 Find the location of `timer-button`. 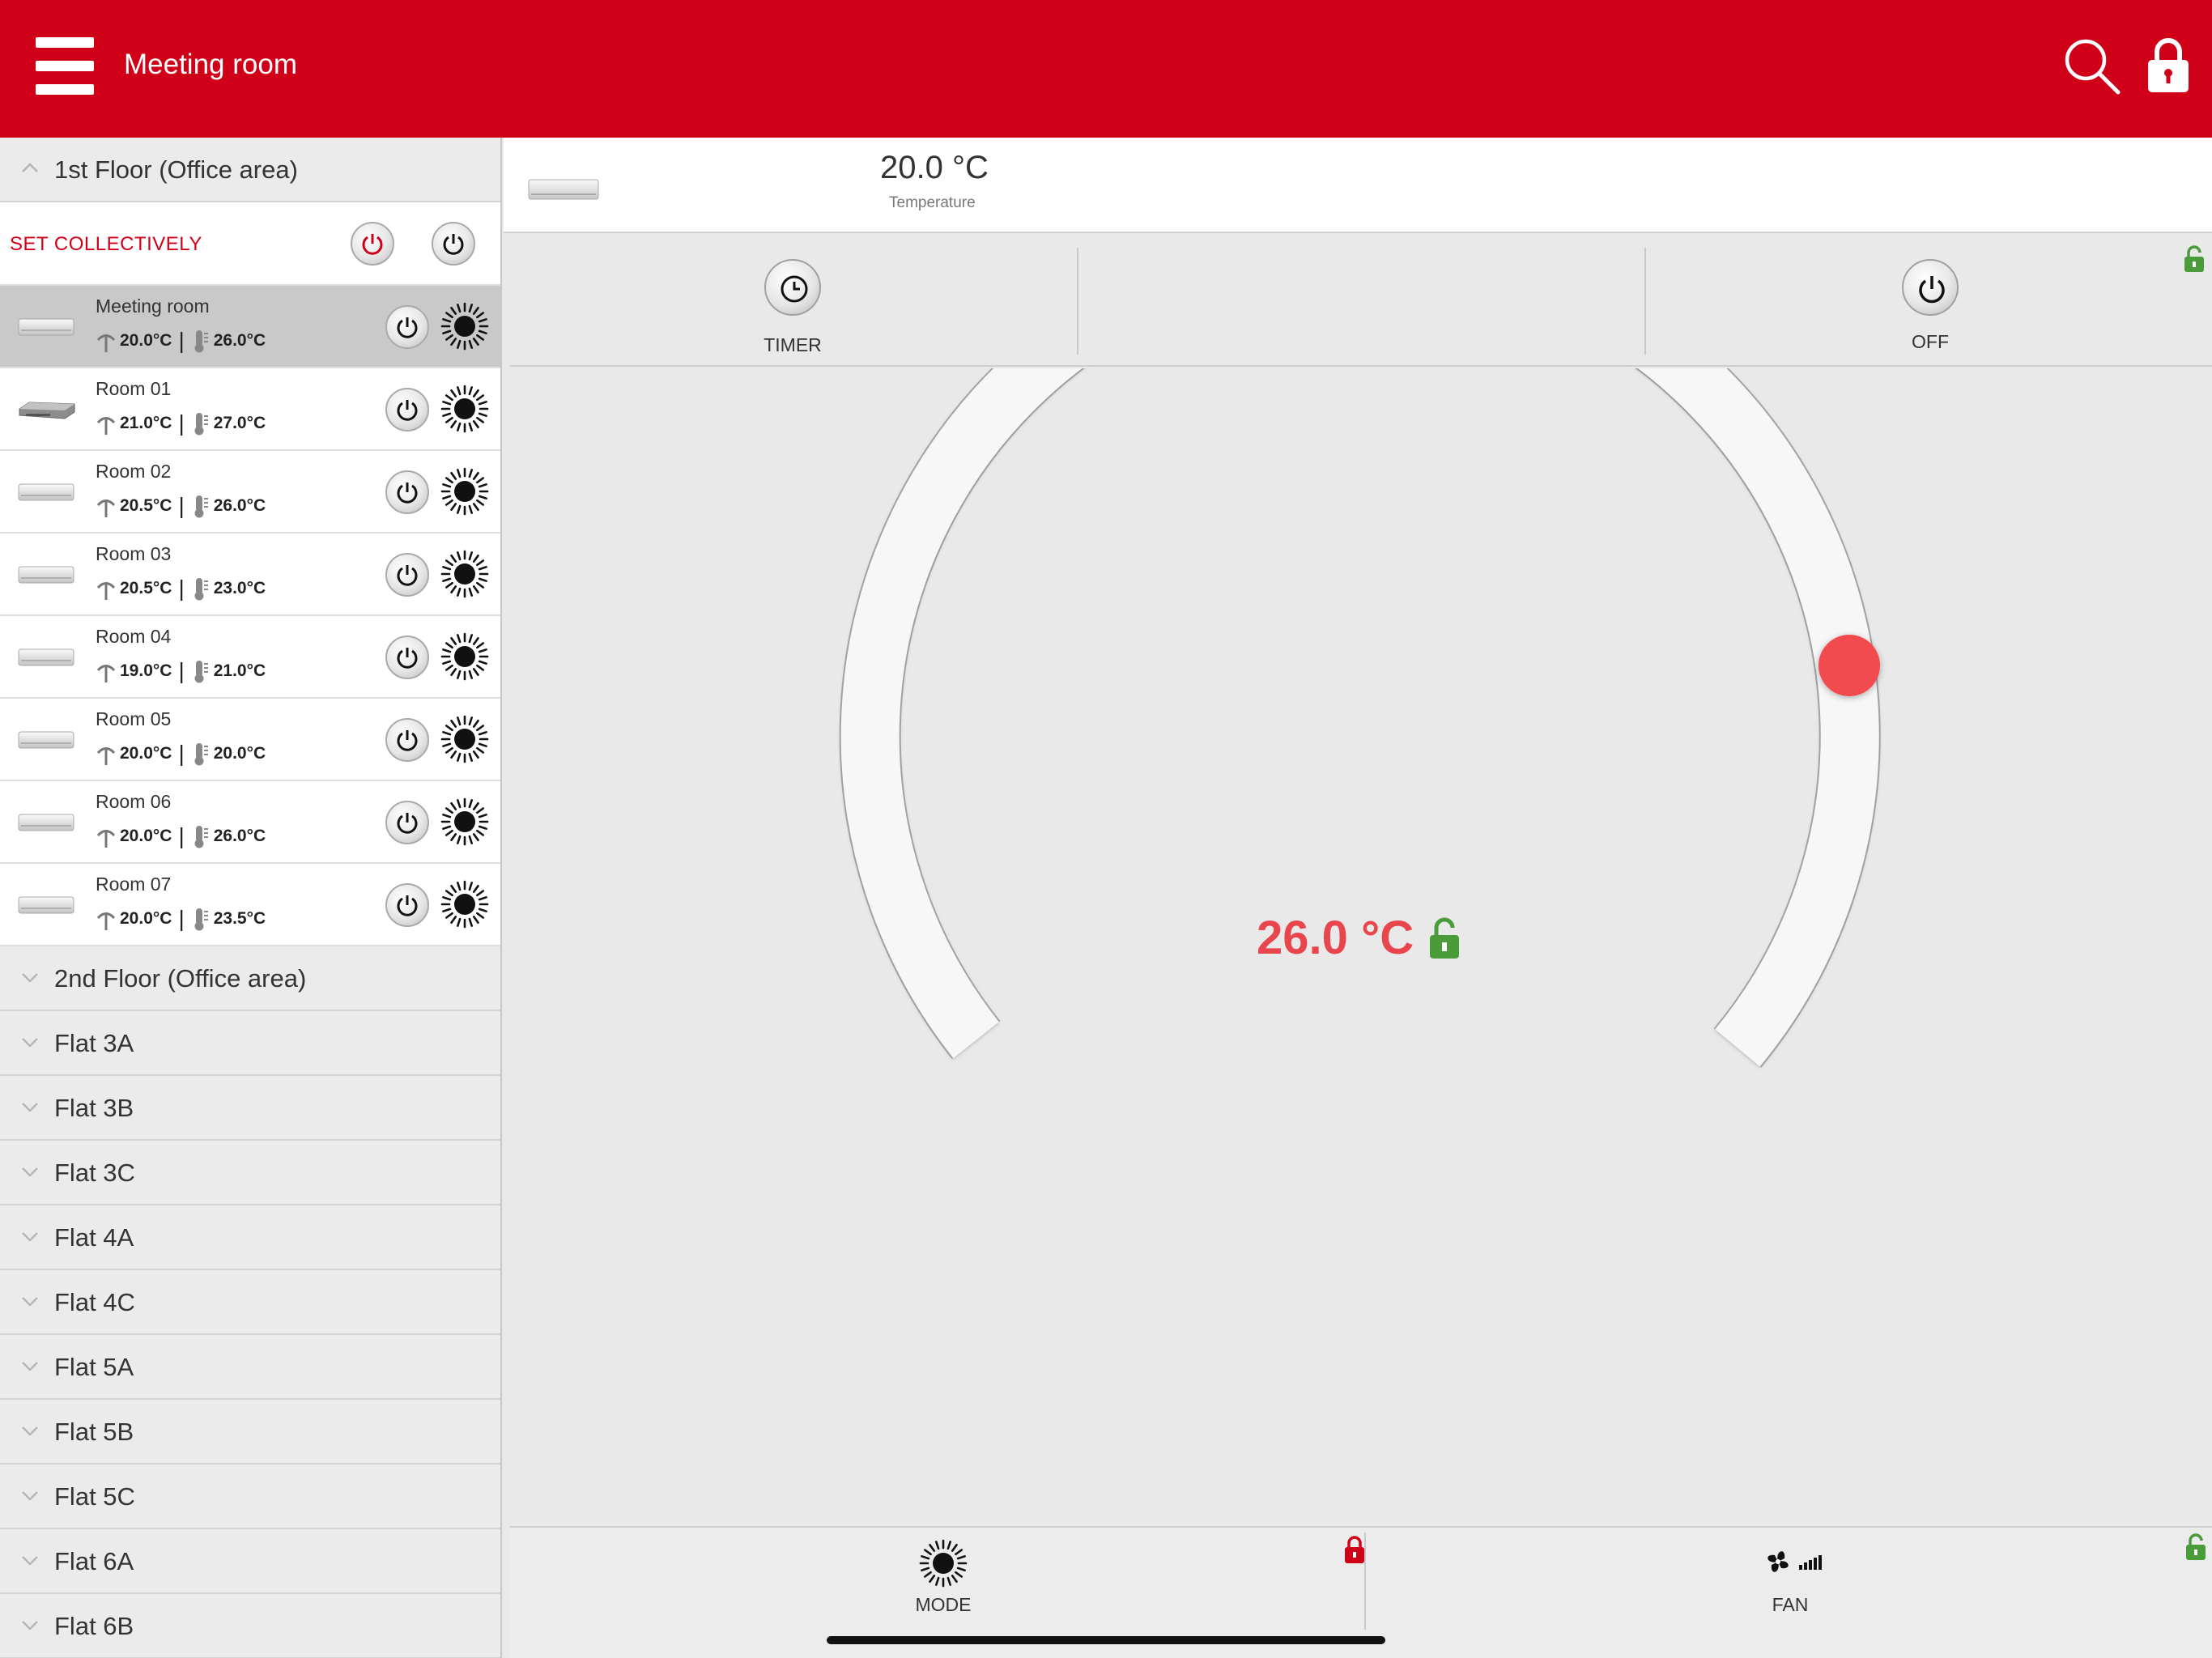

timer-button is located at coordinates (793, 287).